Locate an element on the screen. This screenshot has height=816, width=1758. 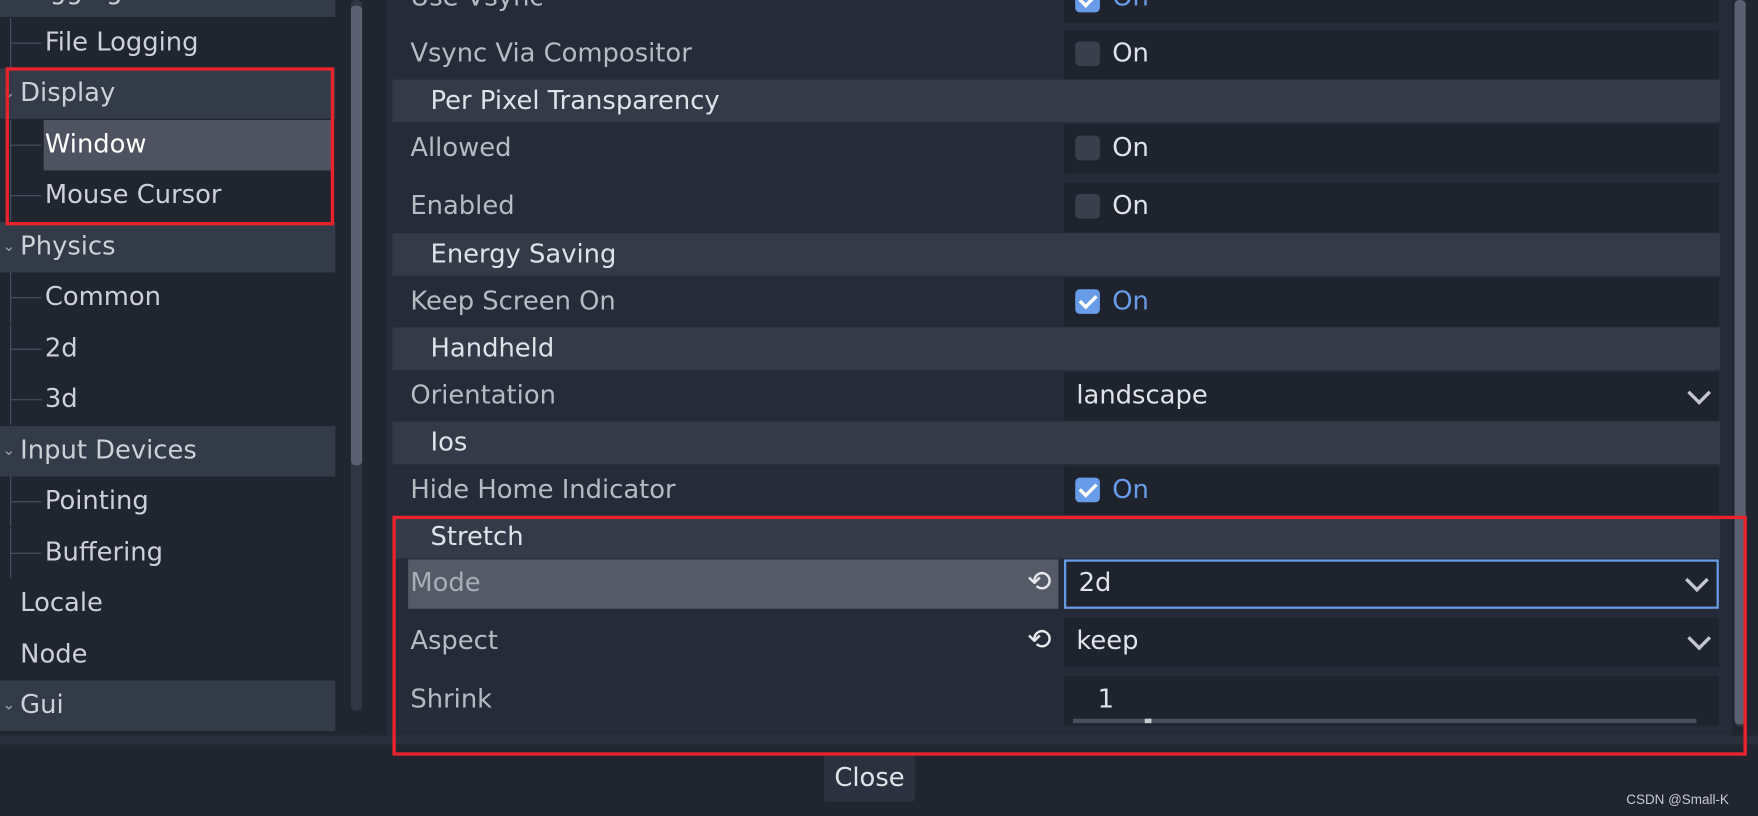
tree-item-input-devices: ⌄ Input Devices is located at coordinates (168, 450).